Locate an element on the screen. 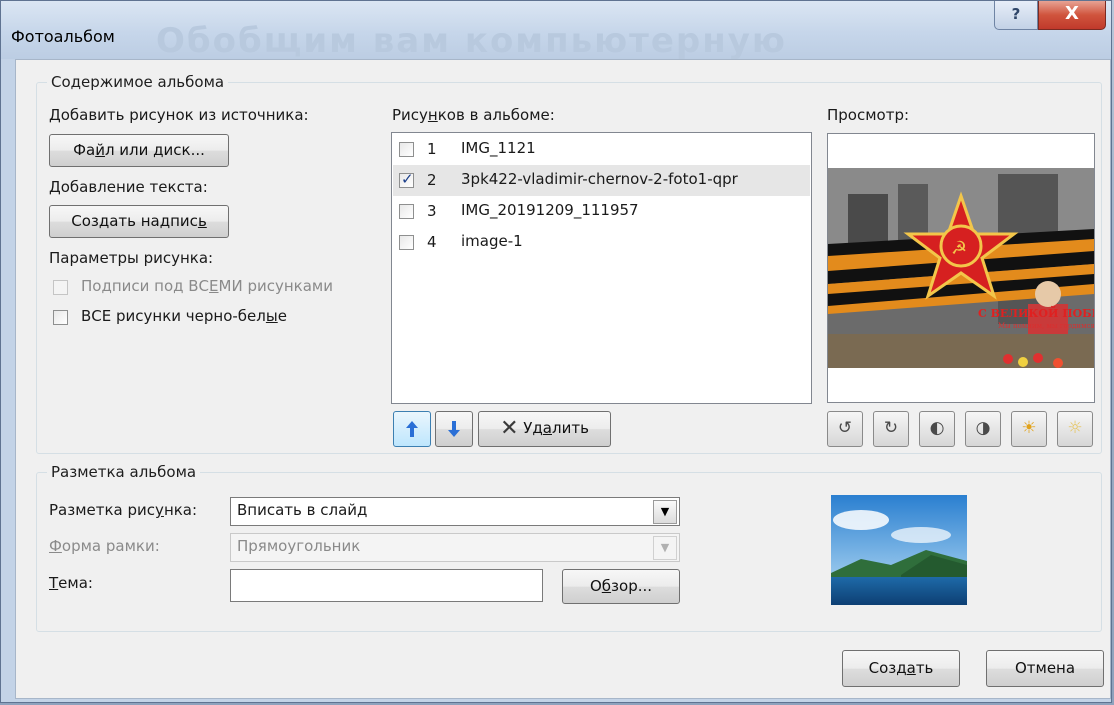  brightness-up-icon: ☀ is located at coordinates (1029, 428).